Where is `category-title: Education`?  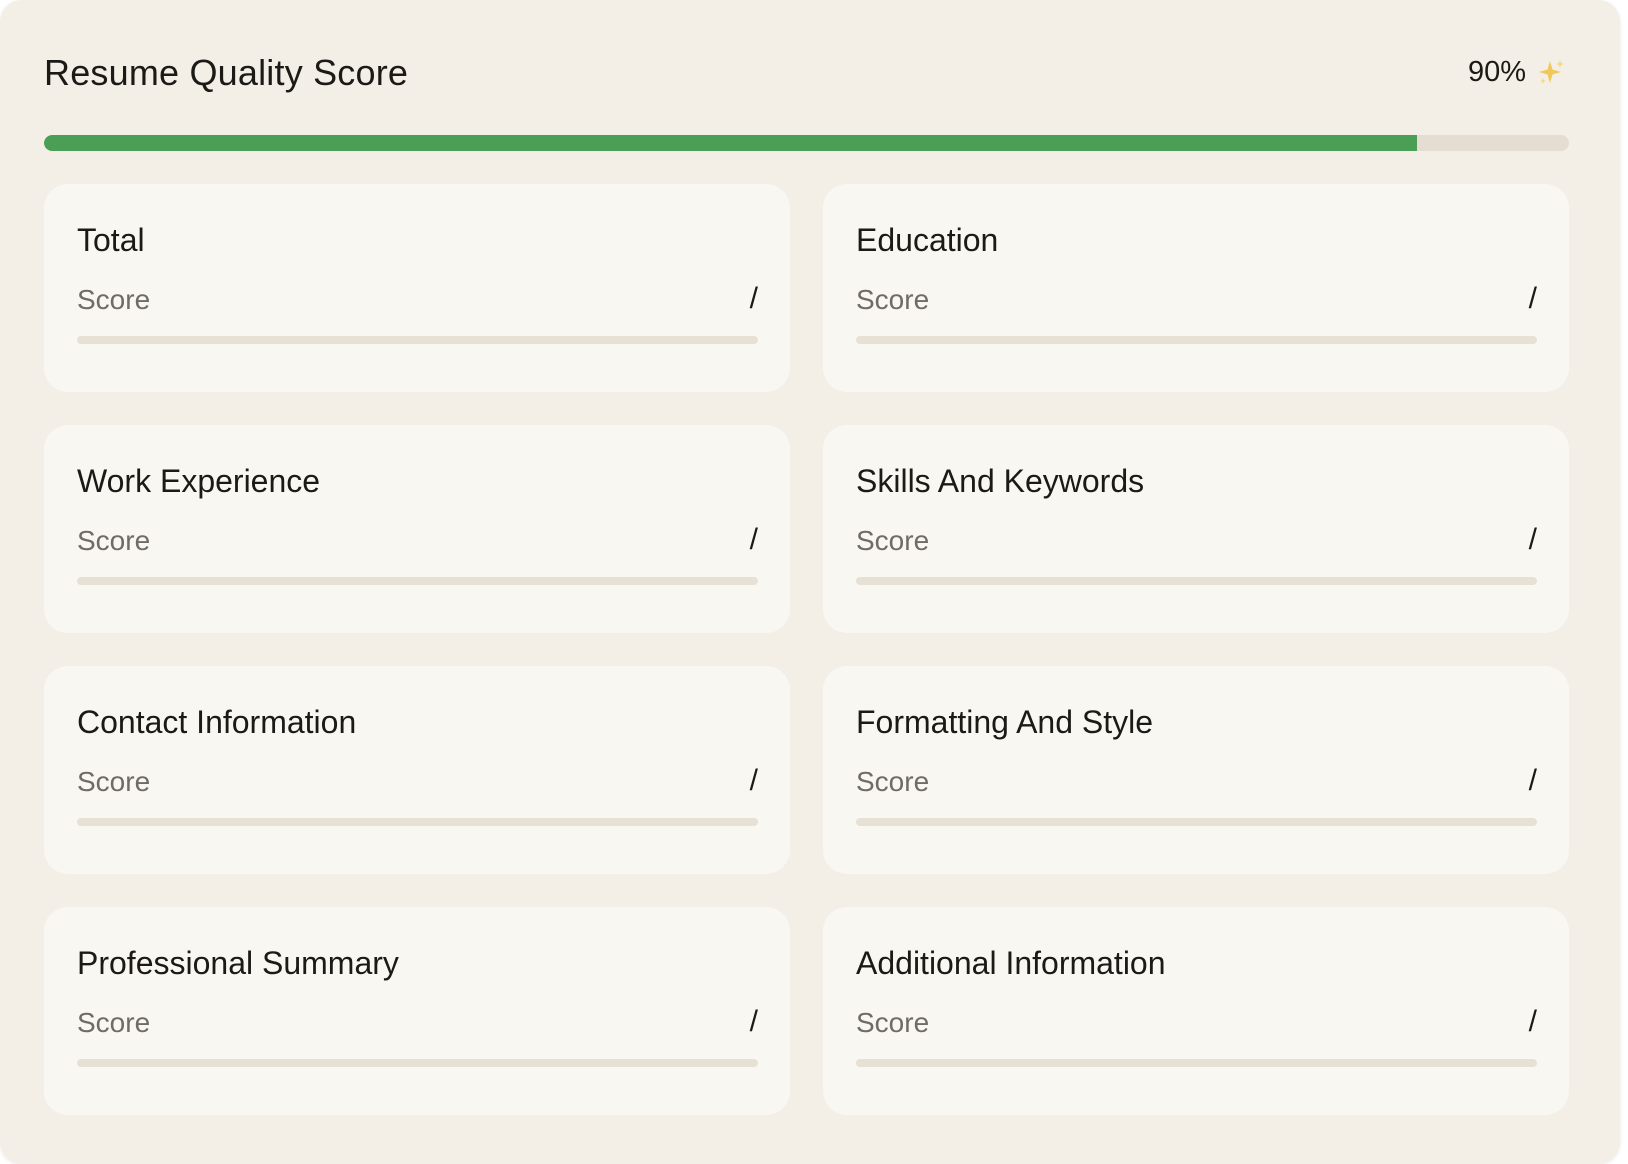
category-title: Education is located at coordinates (927, 240).